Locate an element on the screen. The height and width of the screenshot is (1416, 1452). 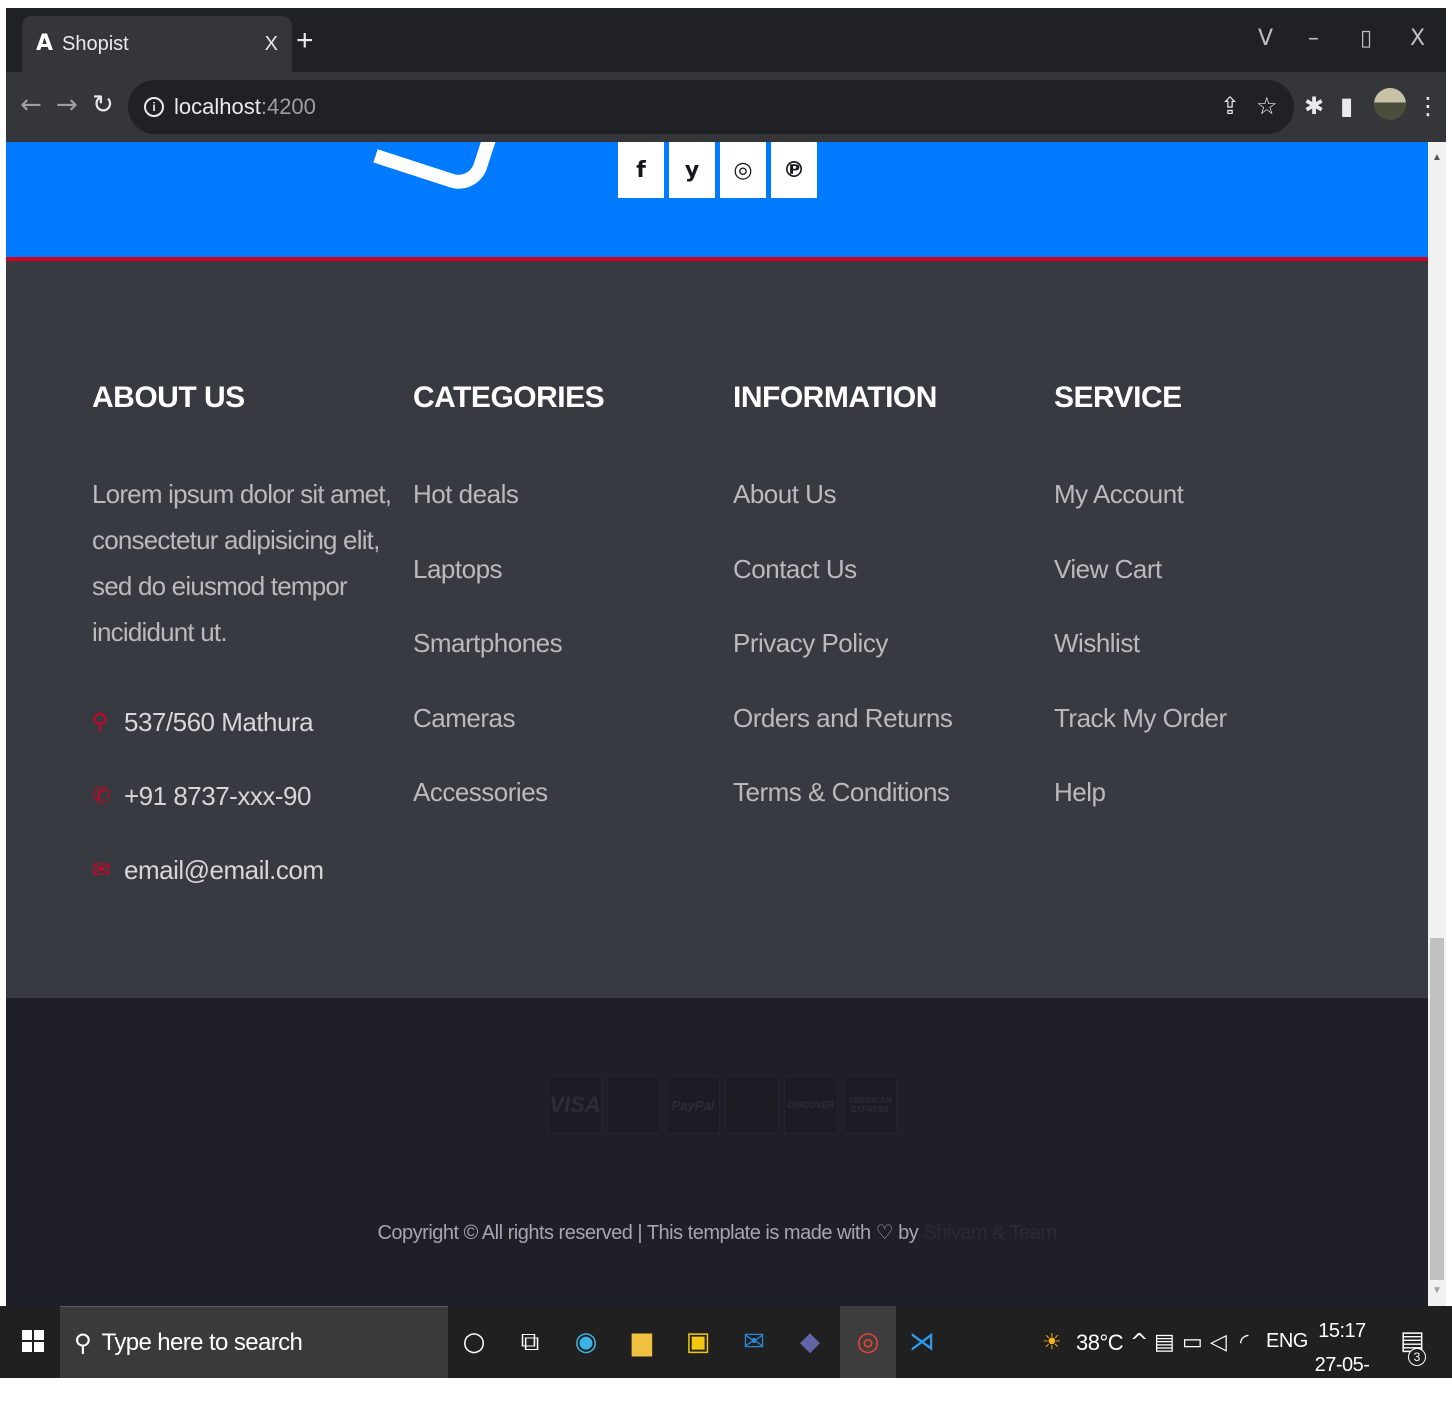
envelope-icon: ✉ is located at coordinates (101, 870).